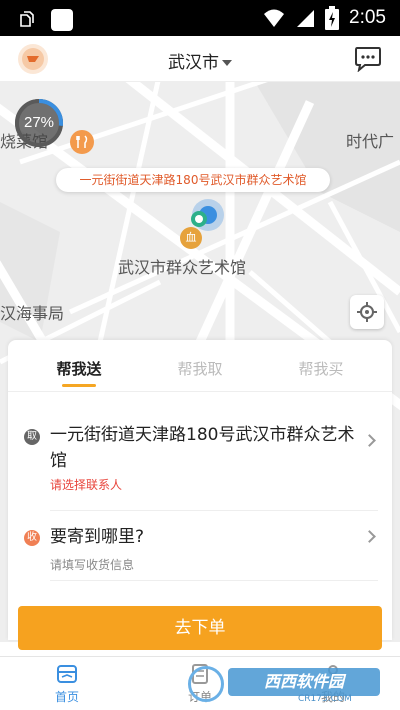  I want to click on nav-home-label: 首页, so click(66, 697).